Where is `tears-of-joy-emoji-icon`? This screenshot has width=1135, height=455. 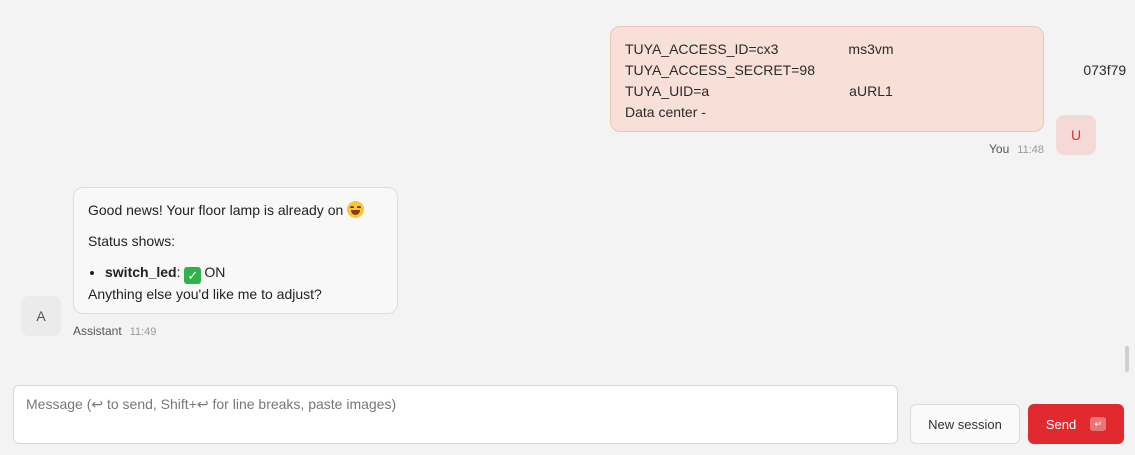
tears-of-joy-emoji-icon is located at coordinates (356, 209).